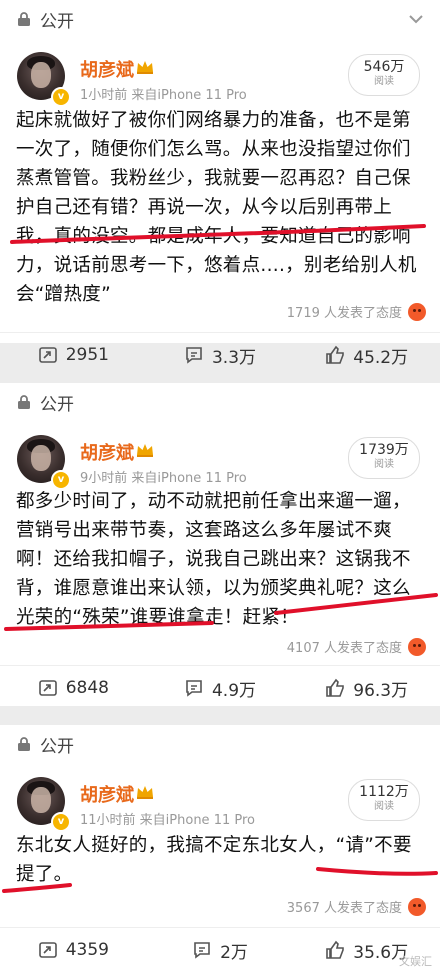  What do you see at coordinates (384, 67) in the screenshot?
I see `reads-count: 546万` at bounding box center [384, 67].